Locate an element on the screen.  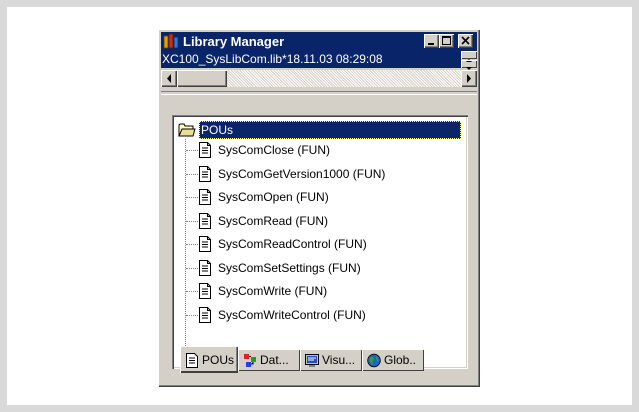
tab-pous: POUs is located at coordinates (209, 360).